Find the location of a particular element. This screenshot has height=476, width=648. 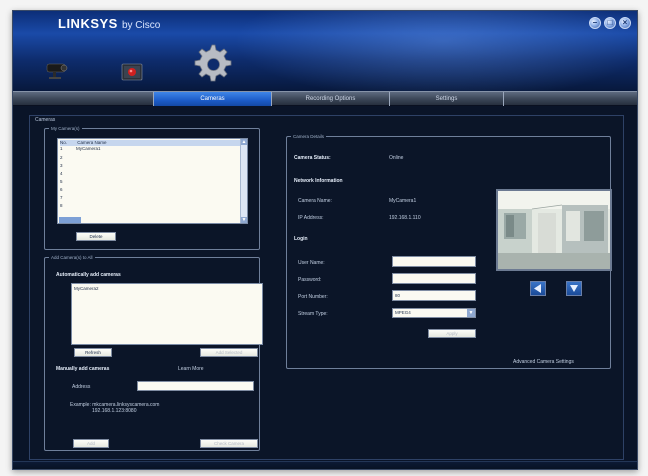

ip-address-label: IP Address: is located at coordinates (311, 218).